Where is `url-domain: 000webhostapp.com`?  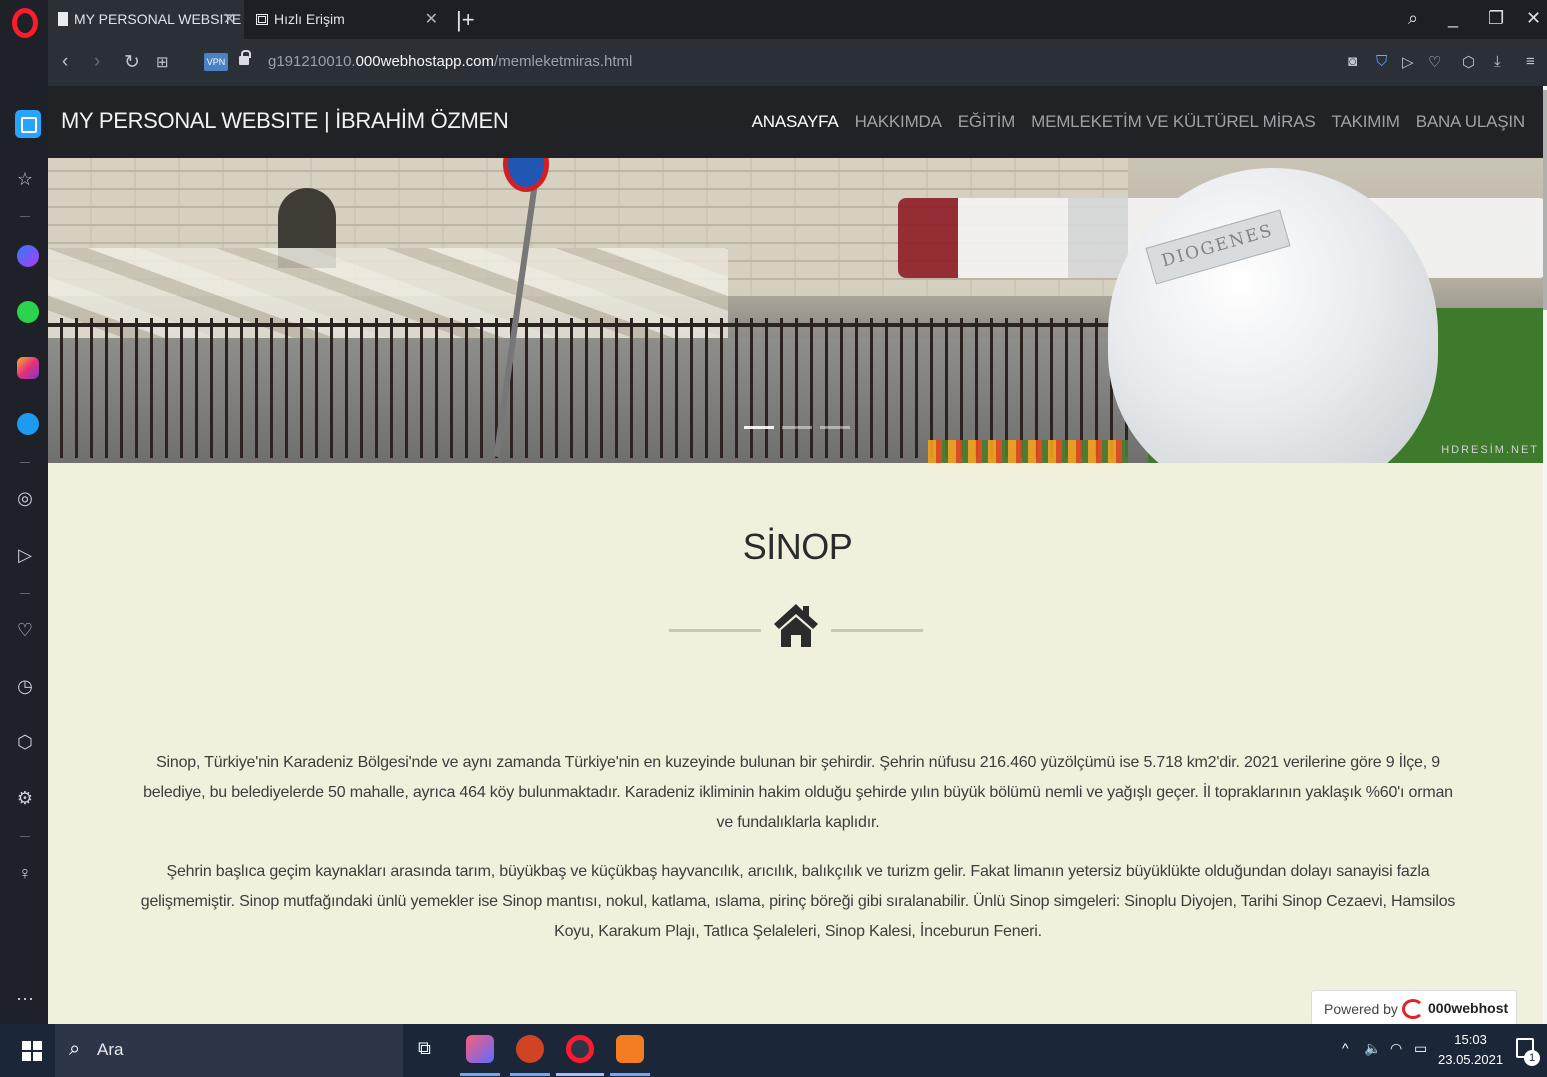
url-domain: 000webhostapp.com is located at coordinates (425, 61).